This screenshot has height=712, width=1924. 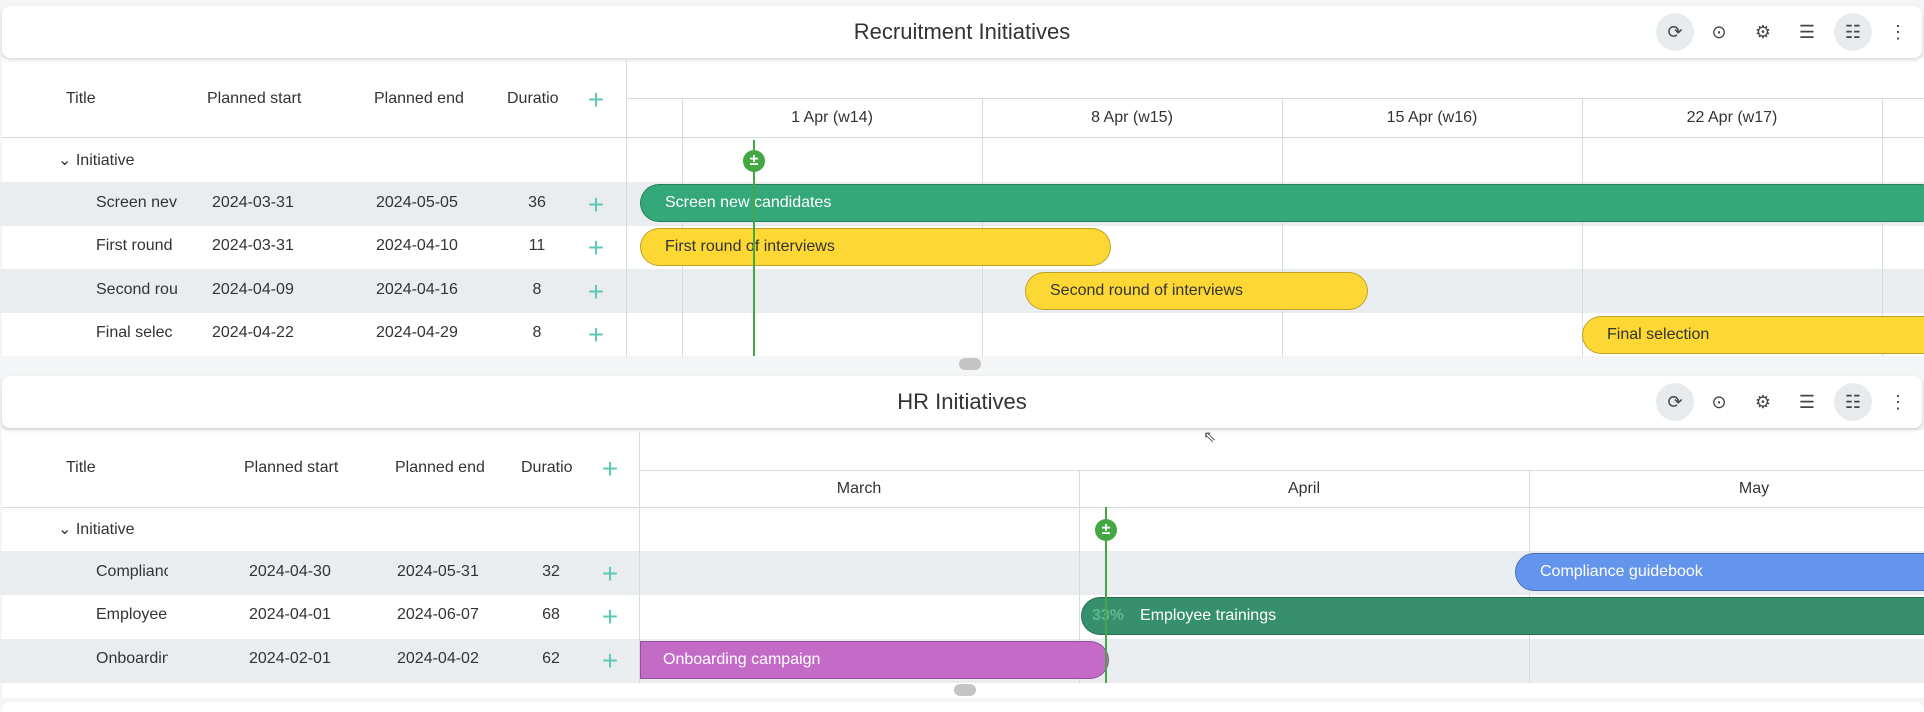 What do you see at coordinates (963, 707) in the screenshot?
I see `next-panel` at bounding box center [963, 707].